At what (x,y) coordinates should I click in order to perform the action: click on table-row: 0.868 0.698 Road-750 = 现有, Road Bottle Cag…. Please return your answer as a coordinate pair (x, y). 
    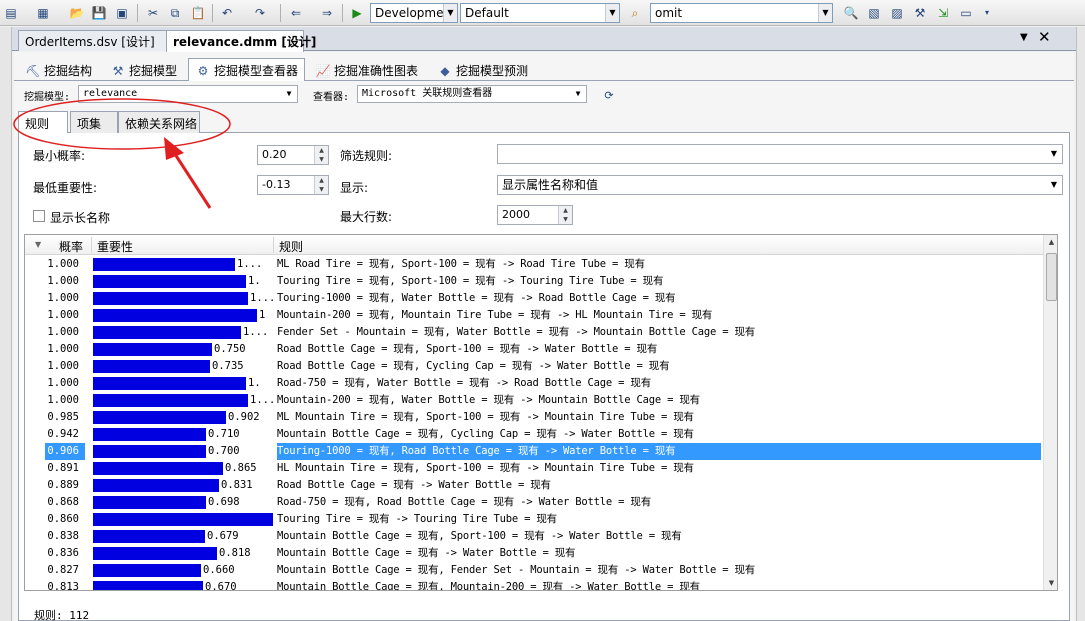
    Looking at the image, I should click on (534, 502).